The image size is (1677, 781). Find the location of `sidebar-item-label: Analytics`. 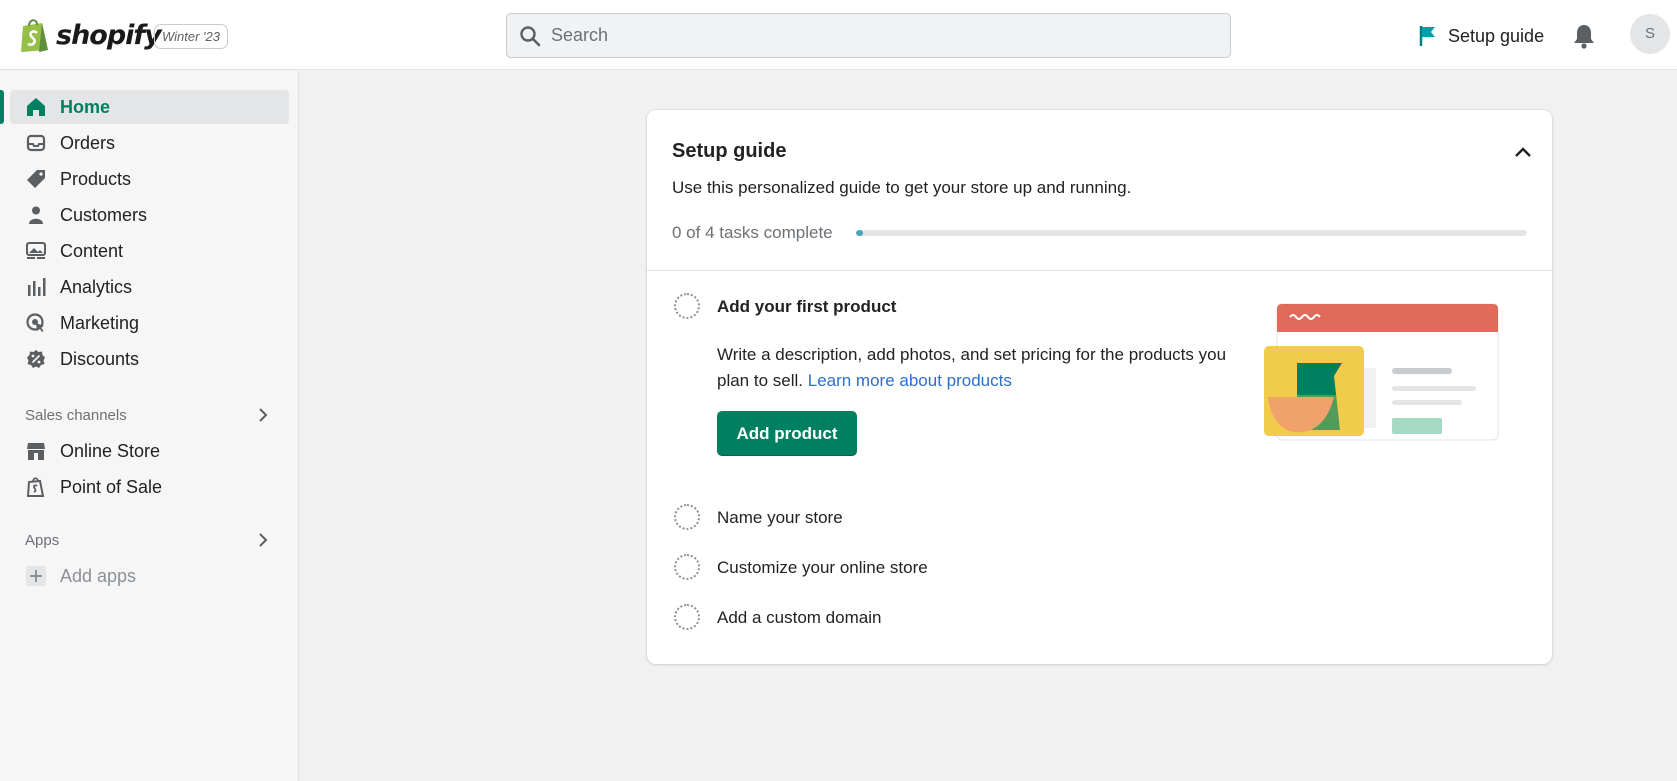

sidebar-item-label: Analytics is located at coordinates (96, 287).